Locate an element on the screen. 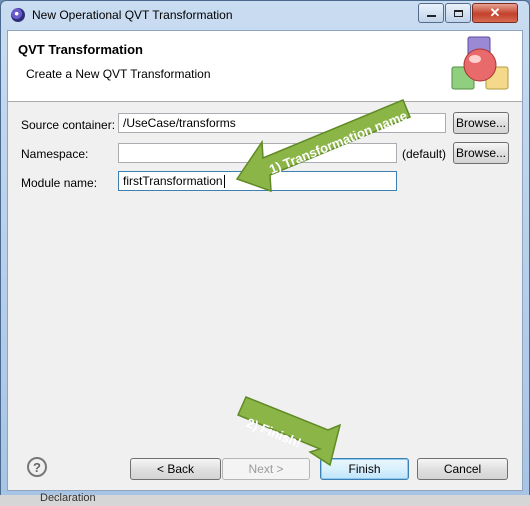 This screenshot has width=530, height=506. taskbar-partial-text: Declaration is located at coordinates (68, 498).